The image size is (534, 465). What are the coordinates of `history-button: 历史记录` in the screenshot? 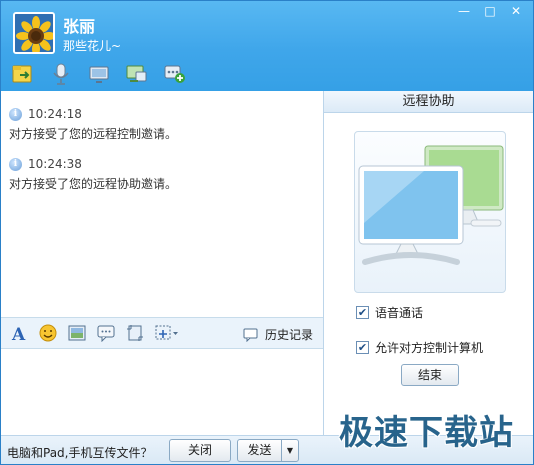 It's located at (278, 334).